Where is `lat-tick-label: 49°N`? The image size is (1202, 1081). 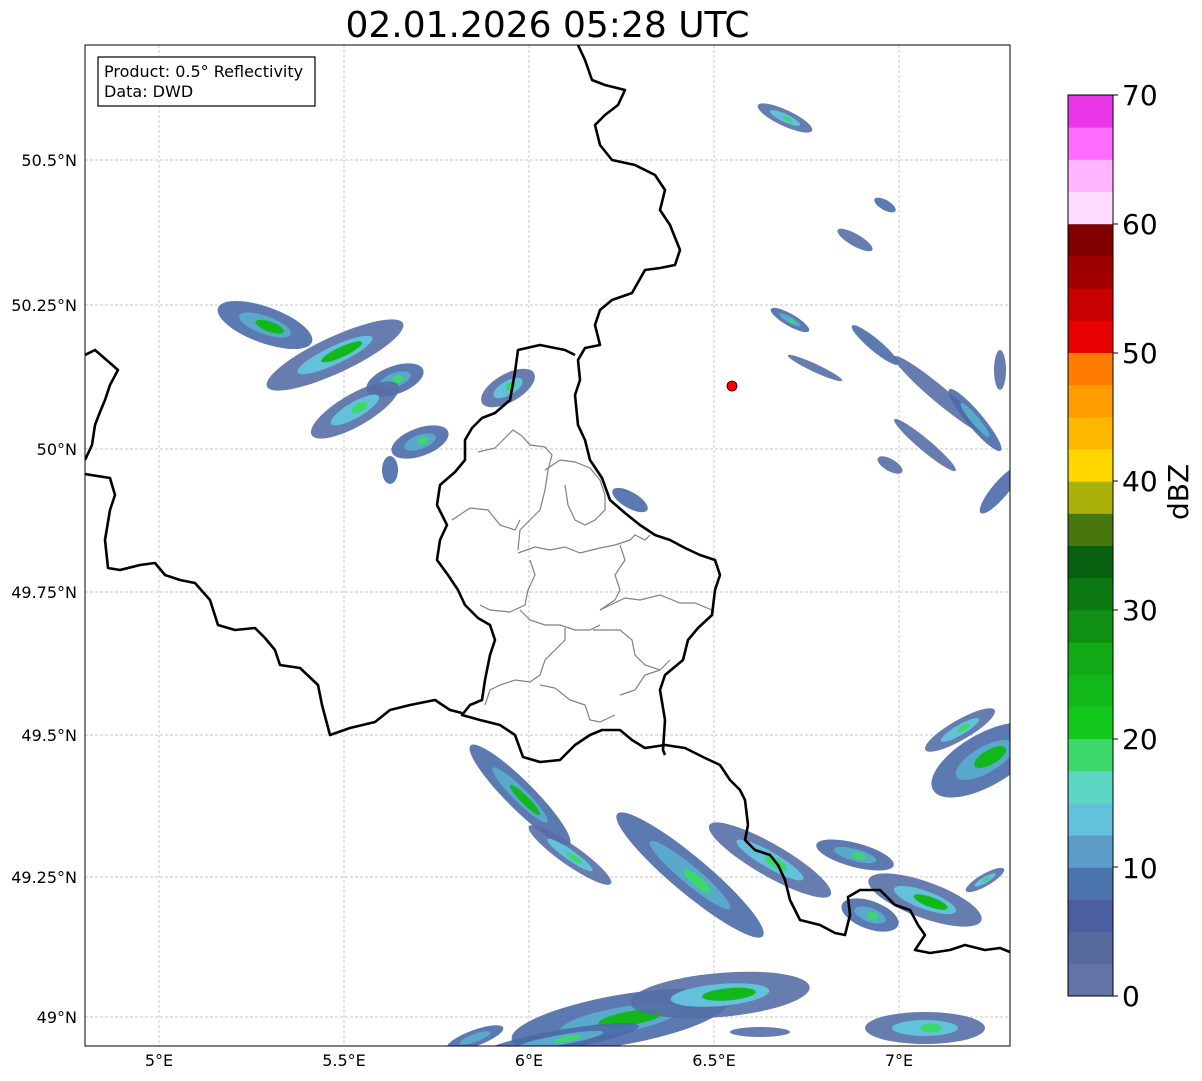 lat-tick-label: 49°N is located at coordinates (57, 1017).